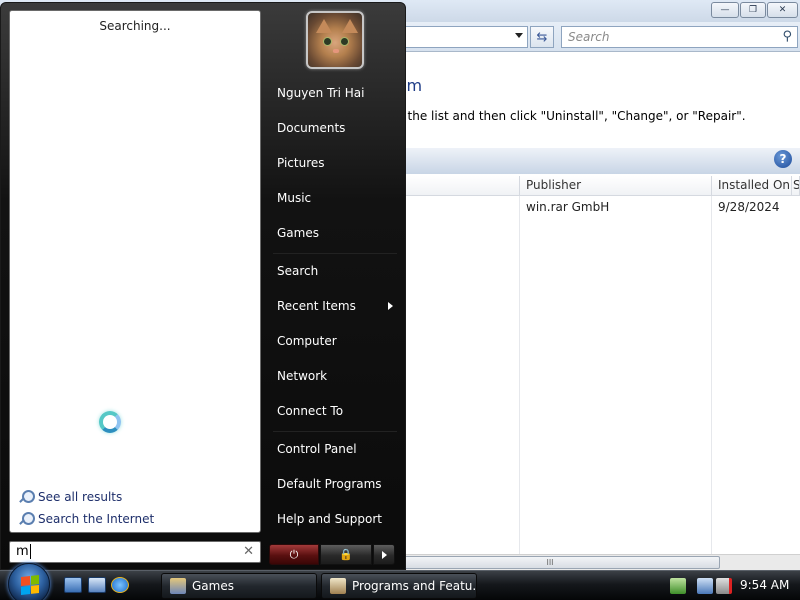 This screenshot has width=800, height=600. Describe the element at coordinates (239, 586) in the screenshot. I see `taskbar-button-games: Games` at that location.